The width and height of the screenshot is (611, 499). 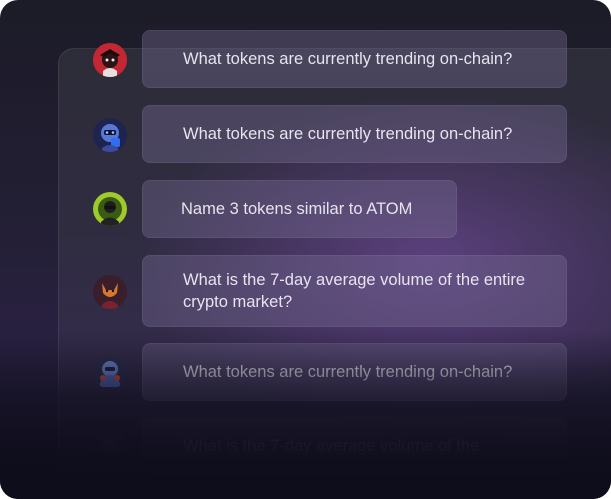 I want to click on fox-avatar-icon, so click(x=110, y=292).